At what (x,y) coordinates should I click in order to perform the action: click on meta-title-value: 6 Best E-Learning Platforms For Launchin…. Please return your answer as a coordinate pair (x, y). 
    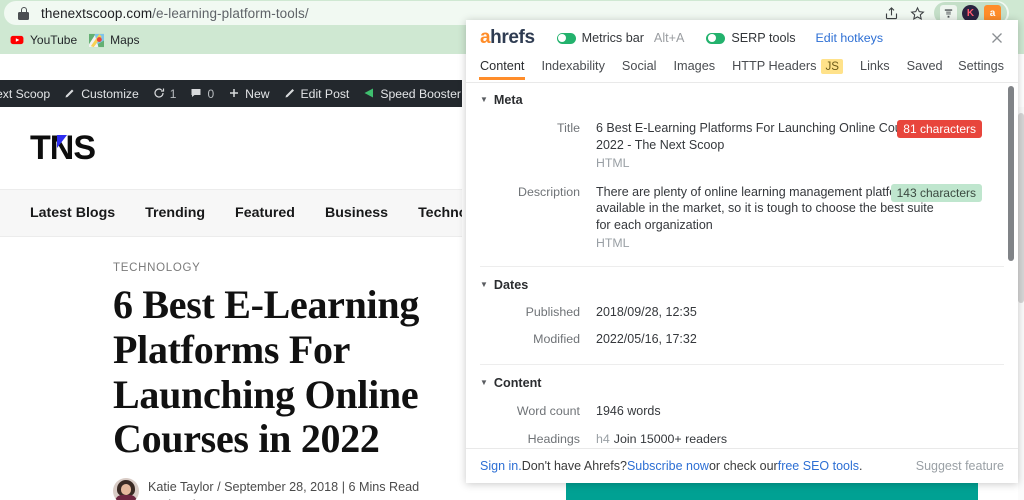
    Looking at the image, I should click on (767, 136).